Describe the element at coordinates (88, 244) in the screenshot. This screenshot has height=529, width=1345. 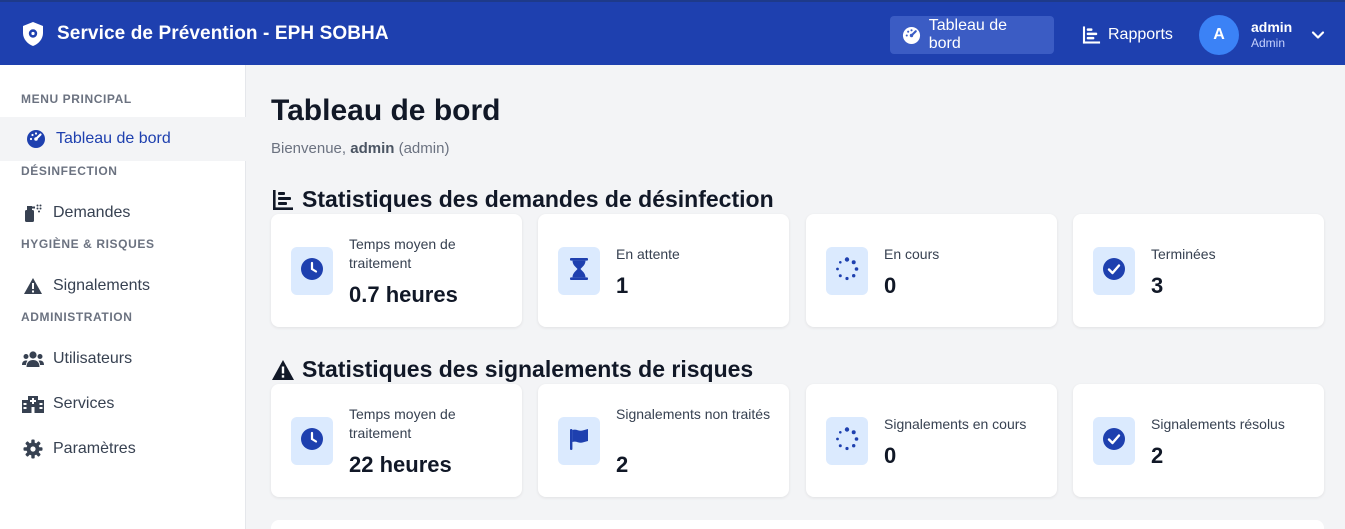
I see `section-label-hygiene: HYGIÈNE & RISQUES` at that location.